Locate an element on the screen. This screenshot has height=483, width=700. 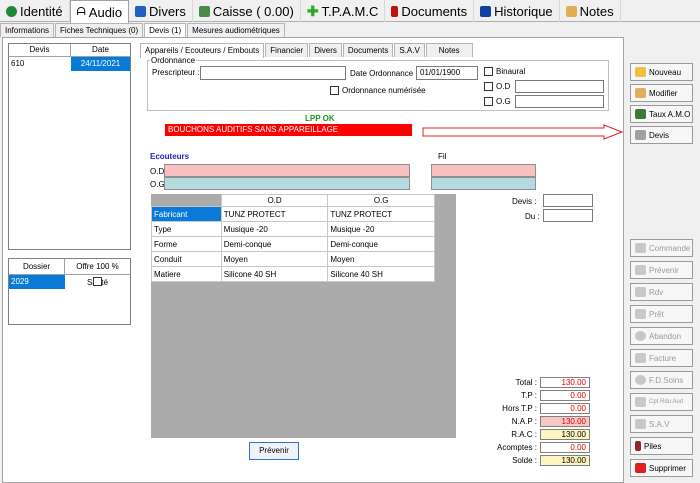
prescripteur-input is located at coordinates (273, 73).